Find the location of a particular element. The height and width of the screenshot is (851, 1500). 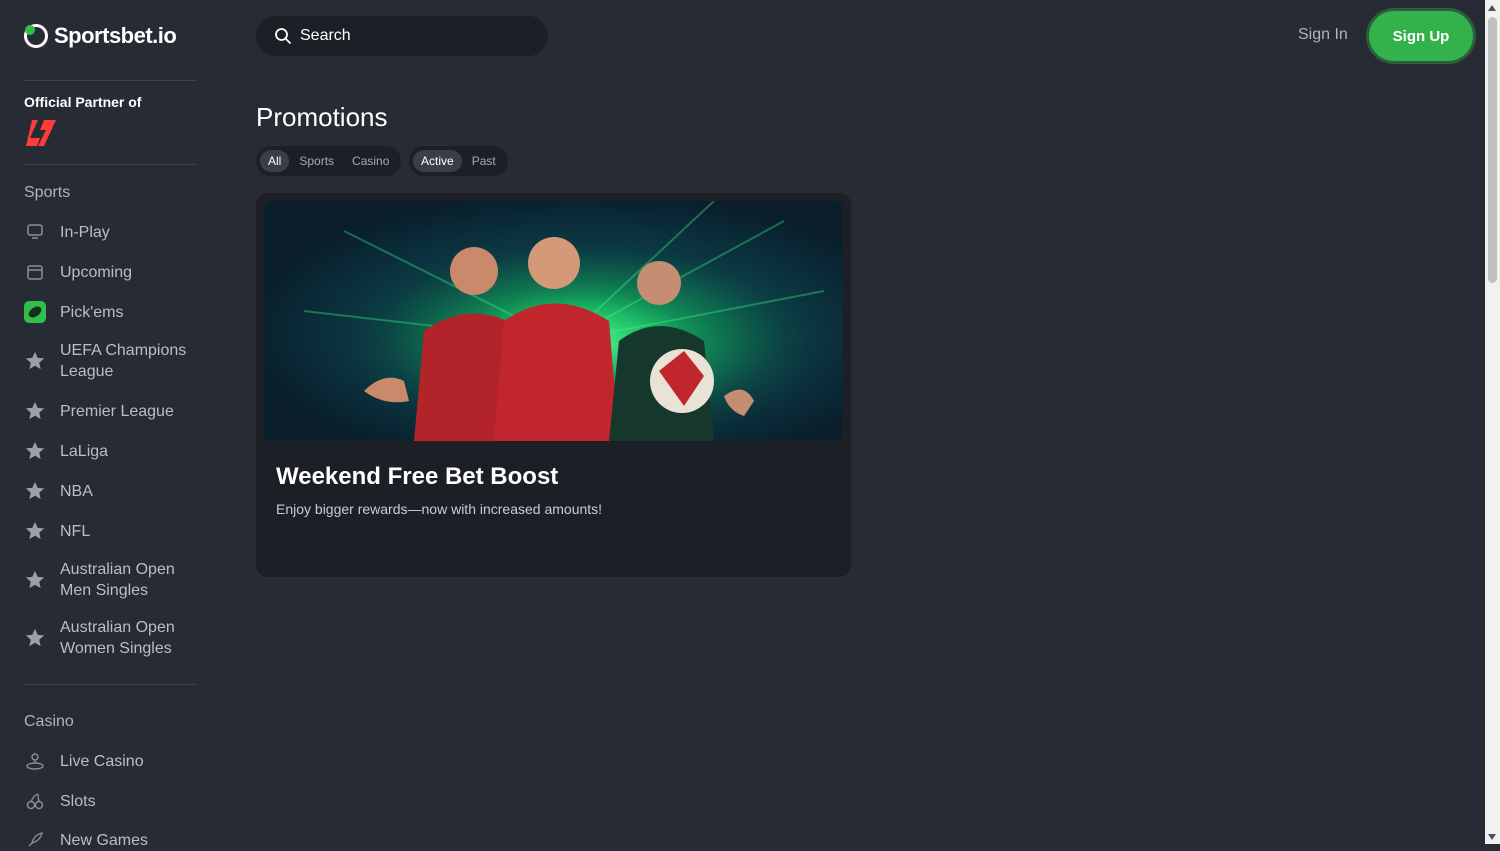

page-title: Promotions is located at coordinates (322, 117).